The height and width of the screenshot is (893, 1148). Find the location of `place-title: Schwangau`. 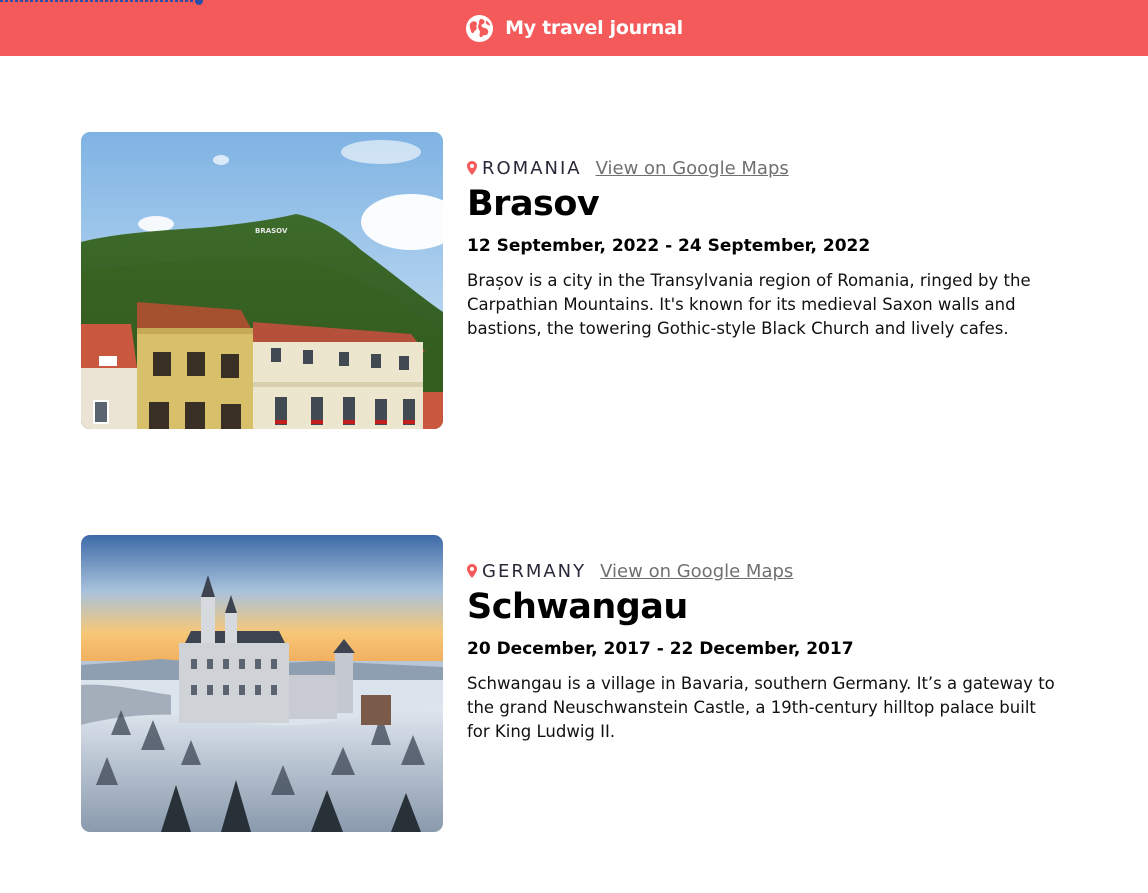

place-title: Schwangau is located at coordinates (577, 607).